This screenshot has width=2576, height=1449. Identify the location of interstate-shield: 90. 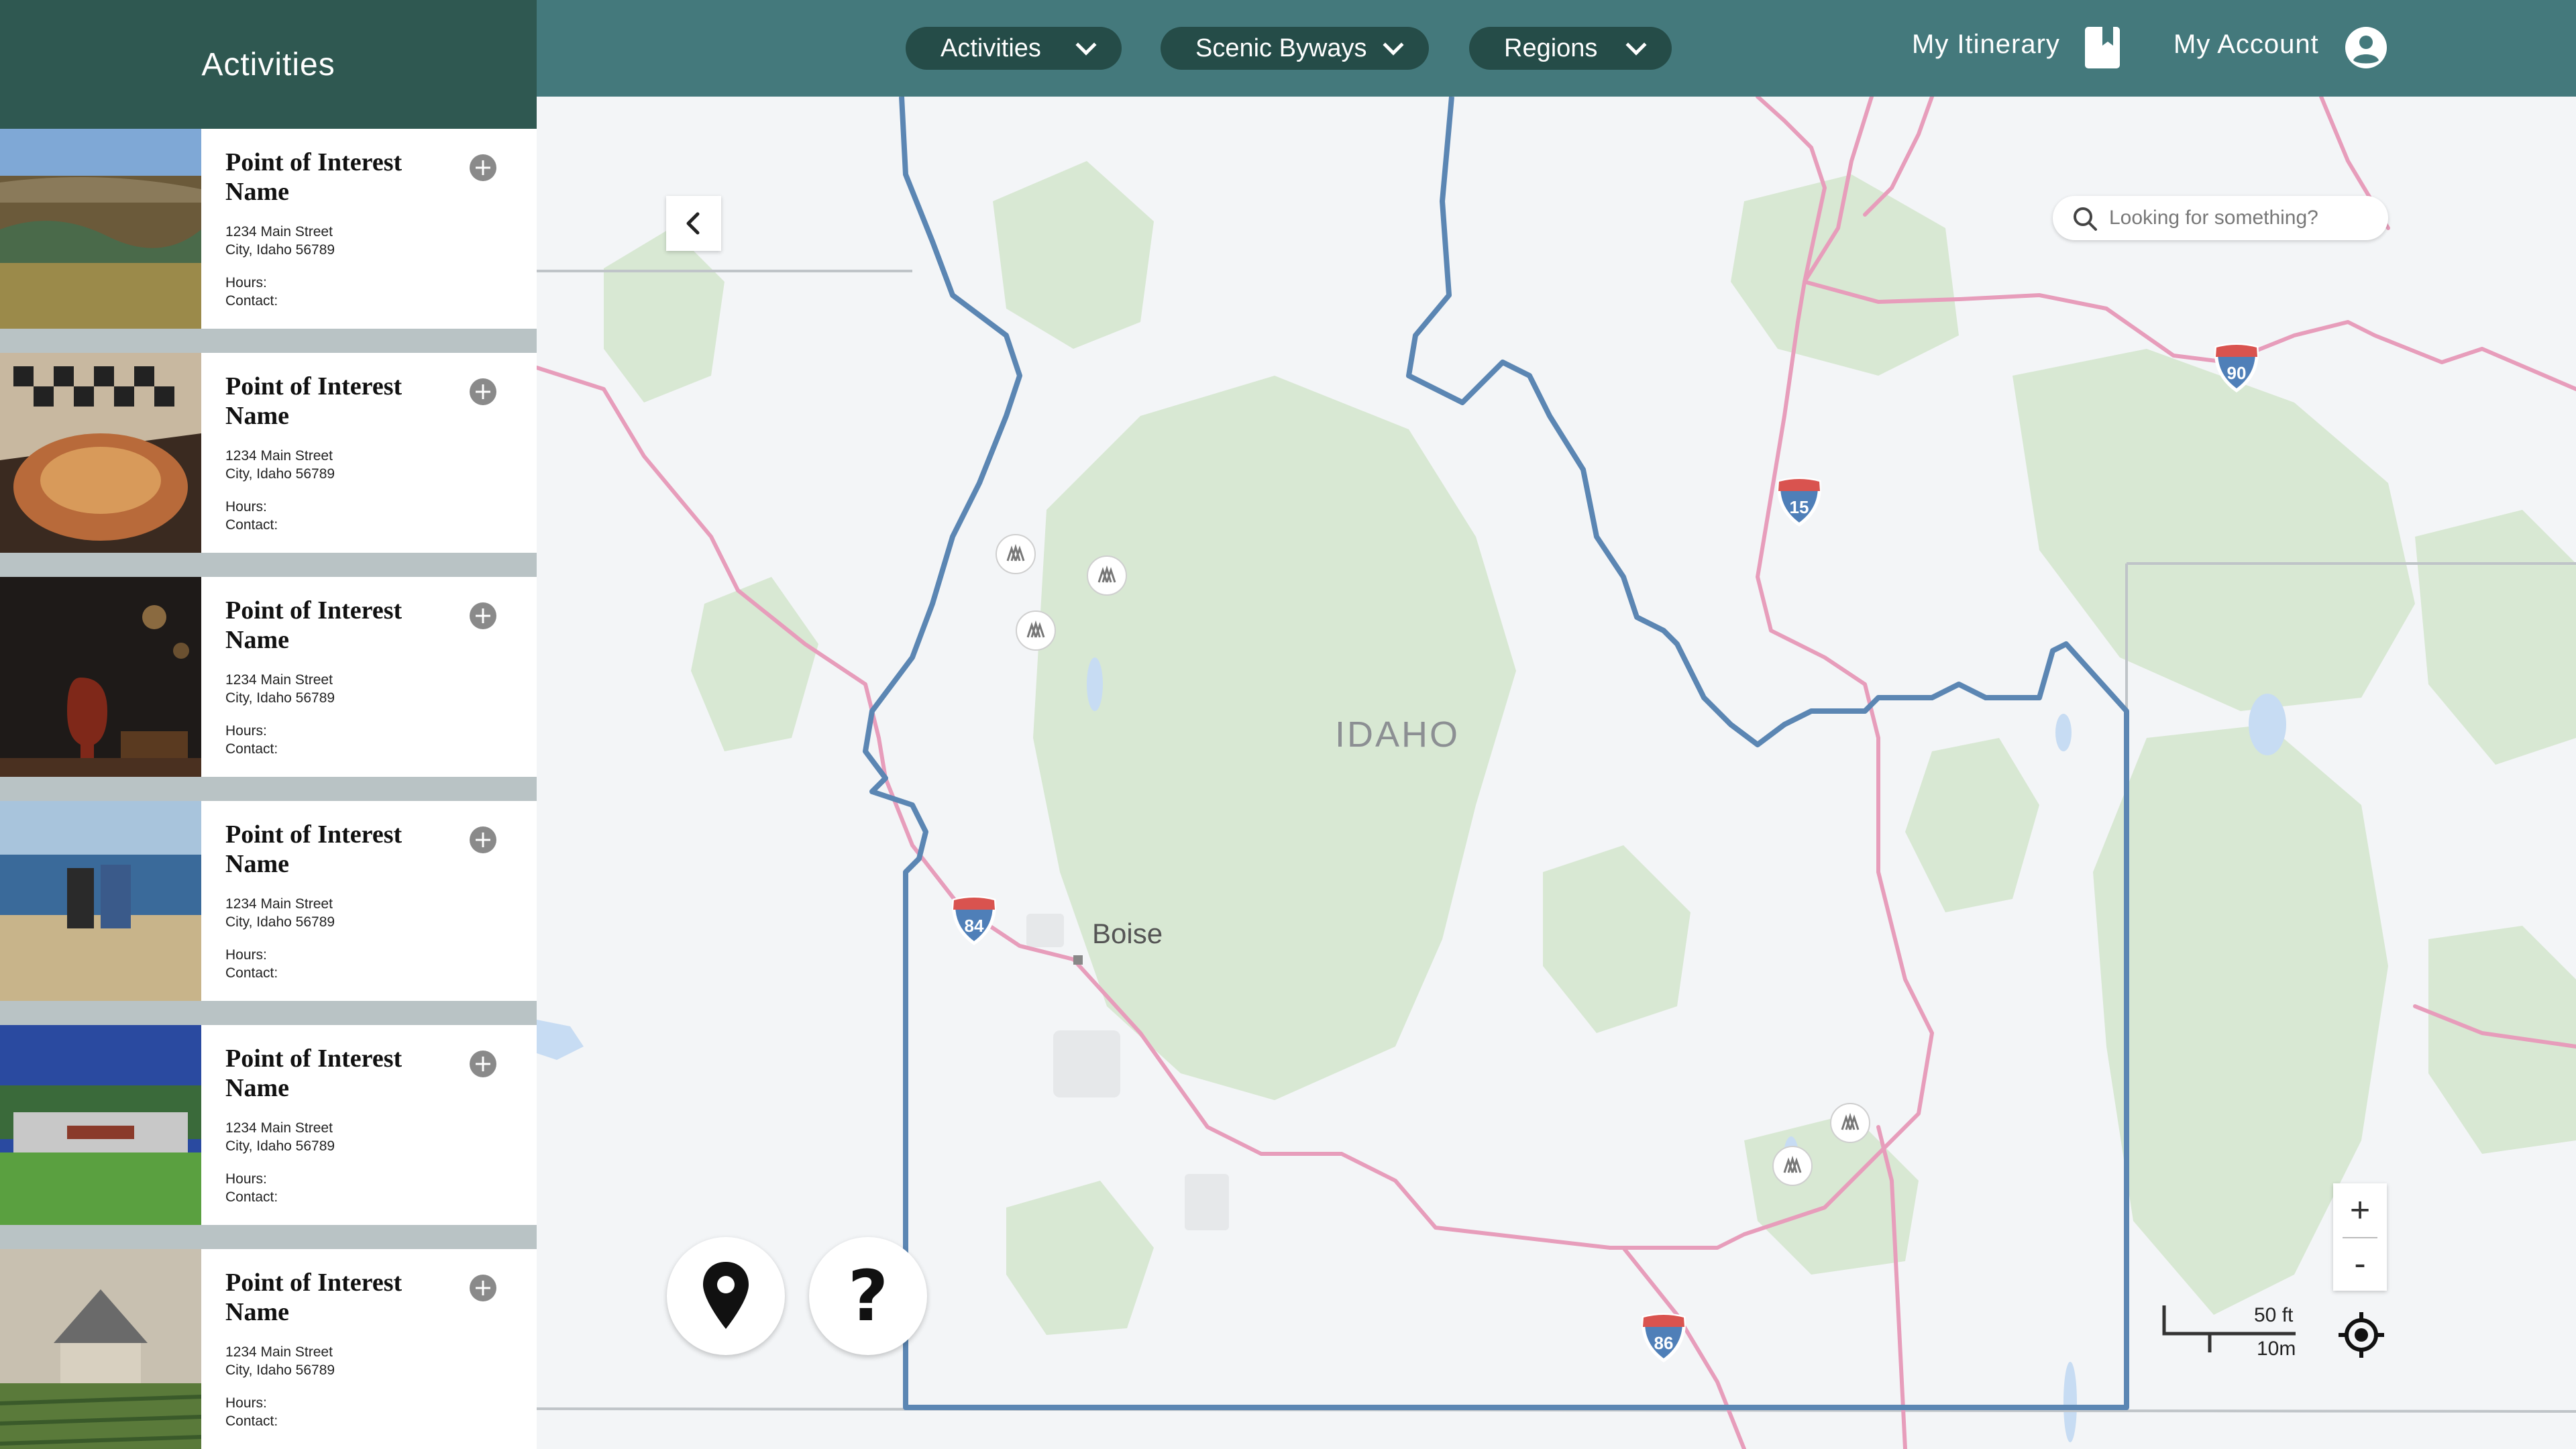
(2236, 369).